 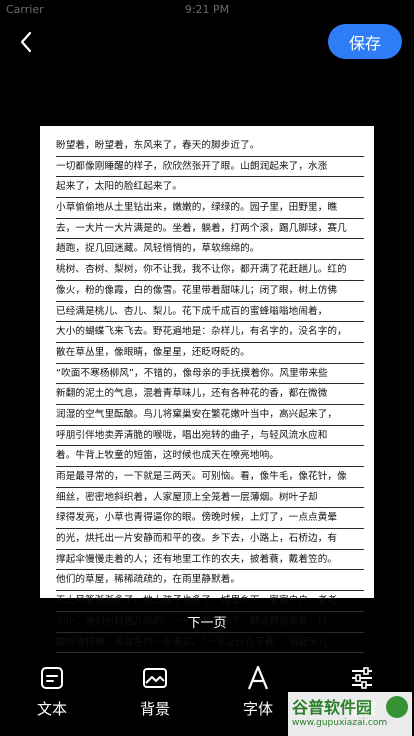 What do you see at coordinates (210, 270) in the screenshot?
I see `text-line: 桃树、杏树、梨树，你不让我，我不让你，都开满了花赶趟儿。红的` at bounding box center [210, 270].